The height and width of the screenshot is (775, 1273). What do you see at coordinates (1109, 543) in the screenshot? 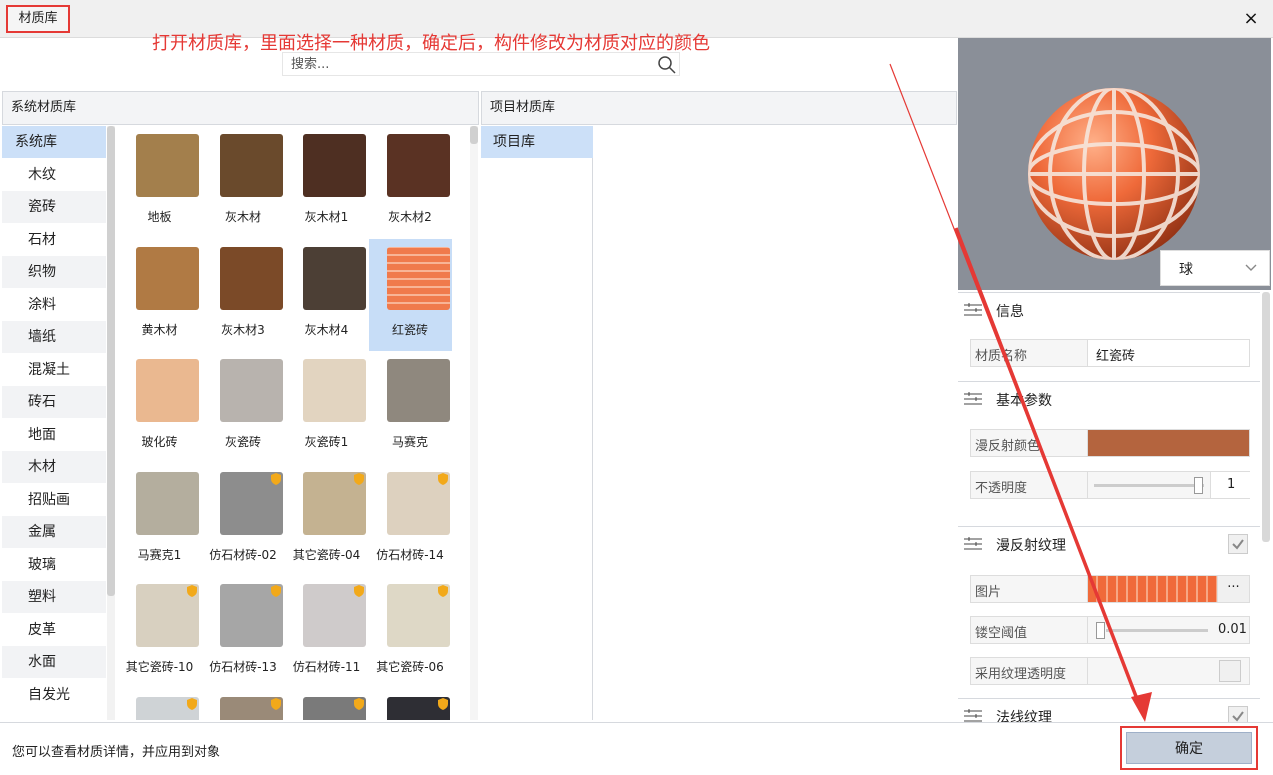
I see `diffuse-texture-section-header: 漫反射纹理` at bounding box center [1109, 543].